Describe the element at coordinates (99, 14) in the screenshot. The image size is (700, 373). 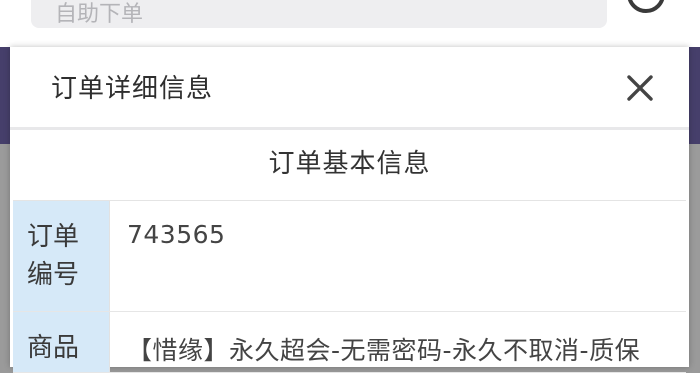
I see `search-placeholder: 自助下单` at that location.